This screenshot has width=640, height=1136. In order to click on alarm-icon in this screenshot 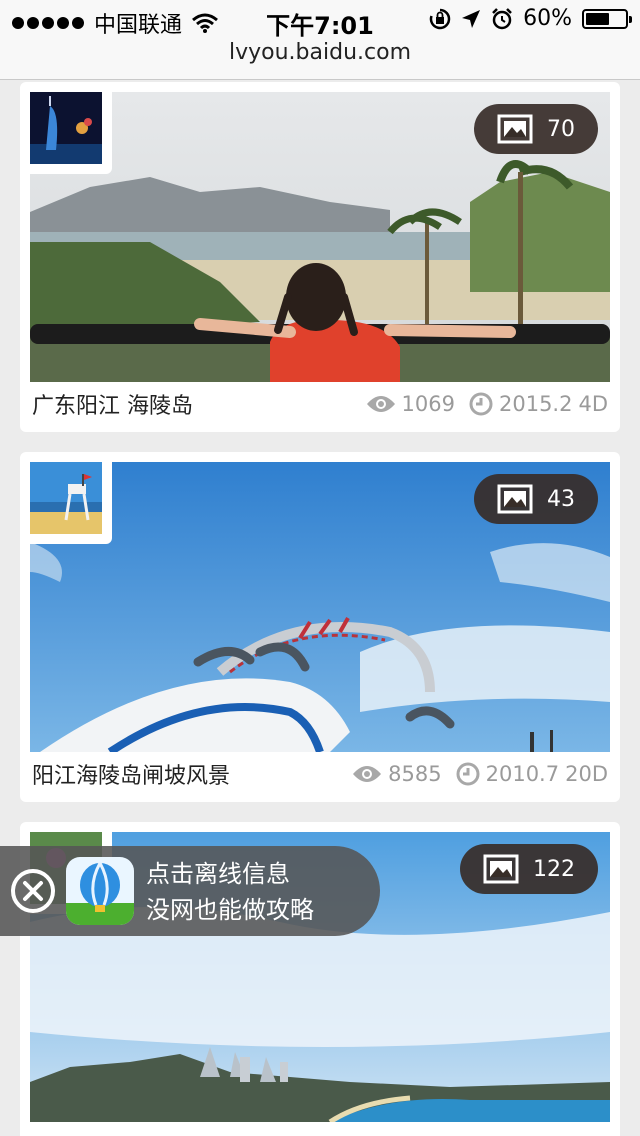, I will do `click(502, 18)`.